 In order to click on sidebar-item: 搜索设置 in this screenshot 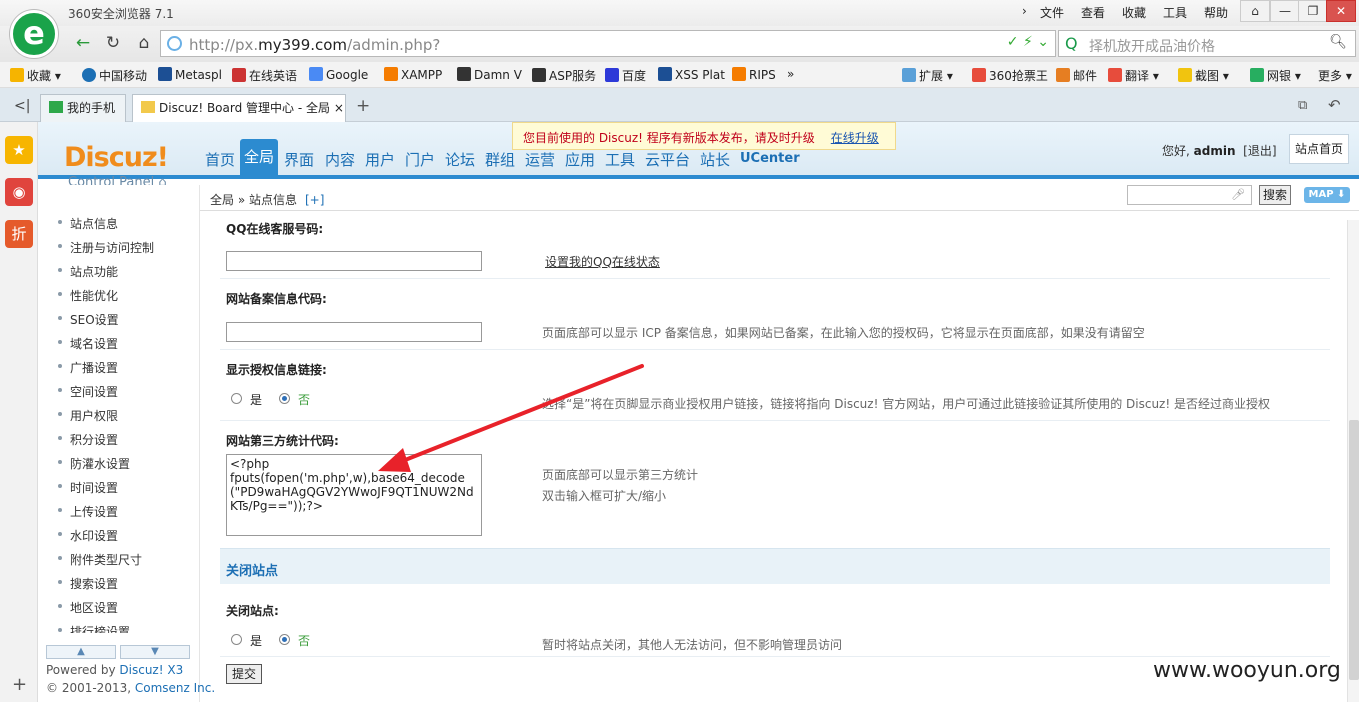, I will do `click(121, 583)`.